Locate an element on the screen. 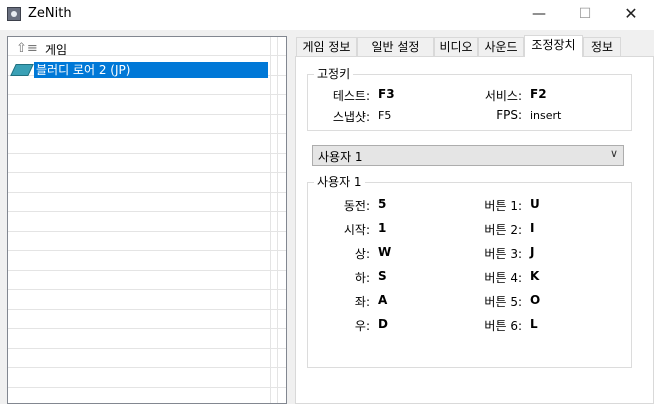  fps-label: FPS: is located at coordinates (509, 115).